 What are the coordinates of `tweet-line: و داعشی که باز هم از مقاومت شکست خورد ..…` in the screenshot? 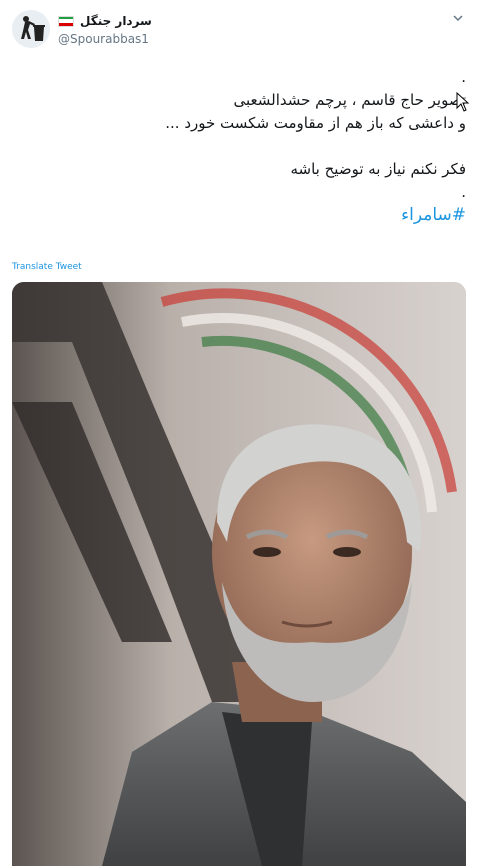 It's located at (315, 123).